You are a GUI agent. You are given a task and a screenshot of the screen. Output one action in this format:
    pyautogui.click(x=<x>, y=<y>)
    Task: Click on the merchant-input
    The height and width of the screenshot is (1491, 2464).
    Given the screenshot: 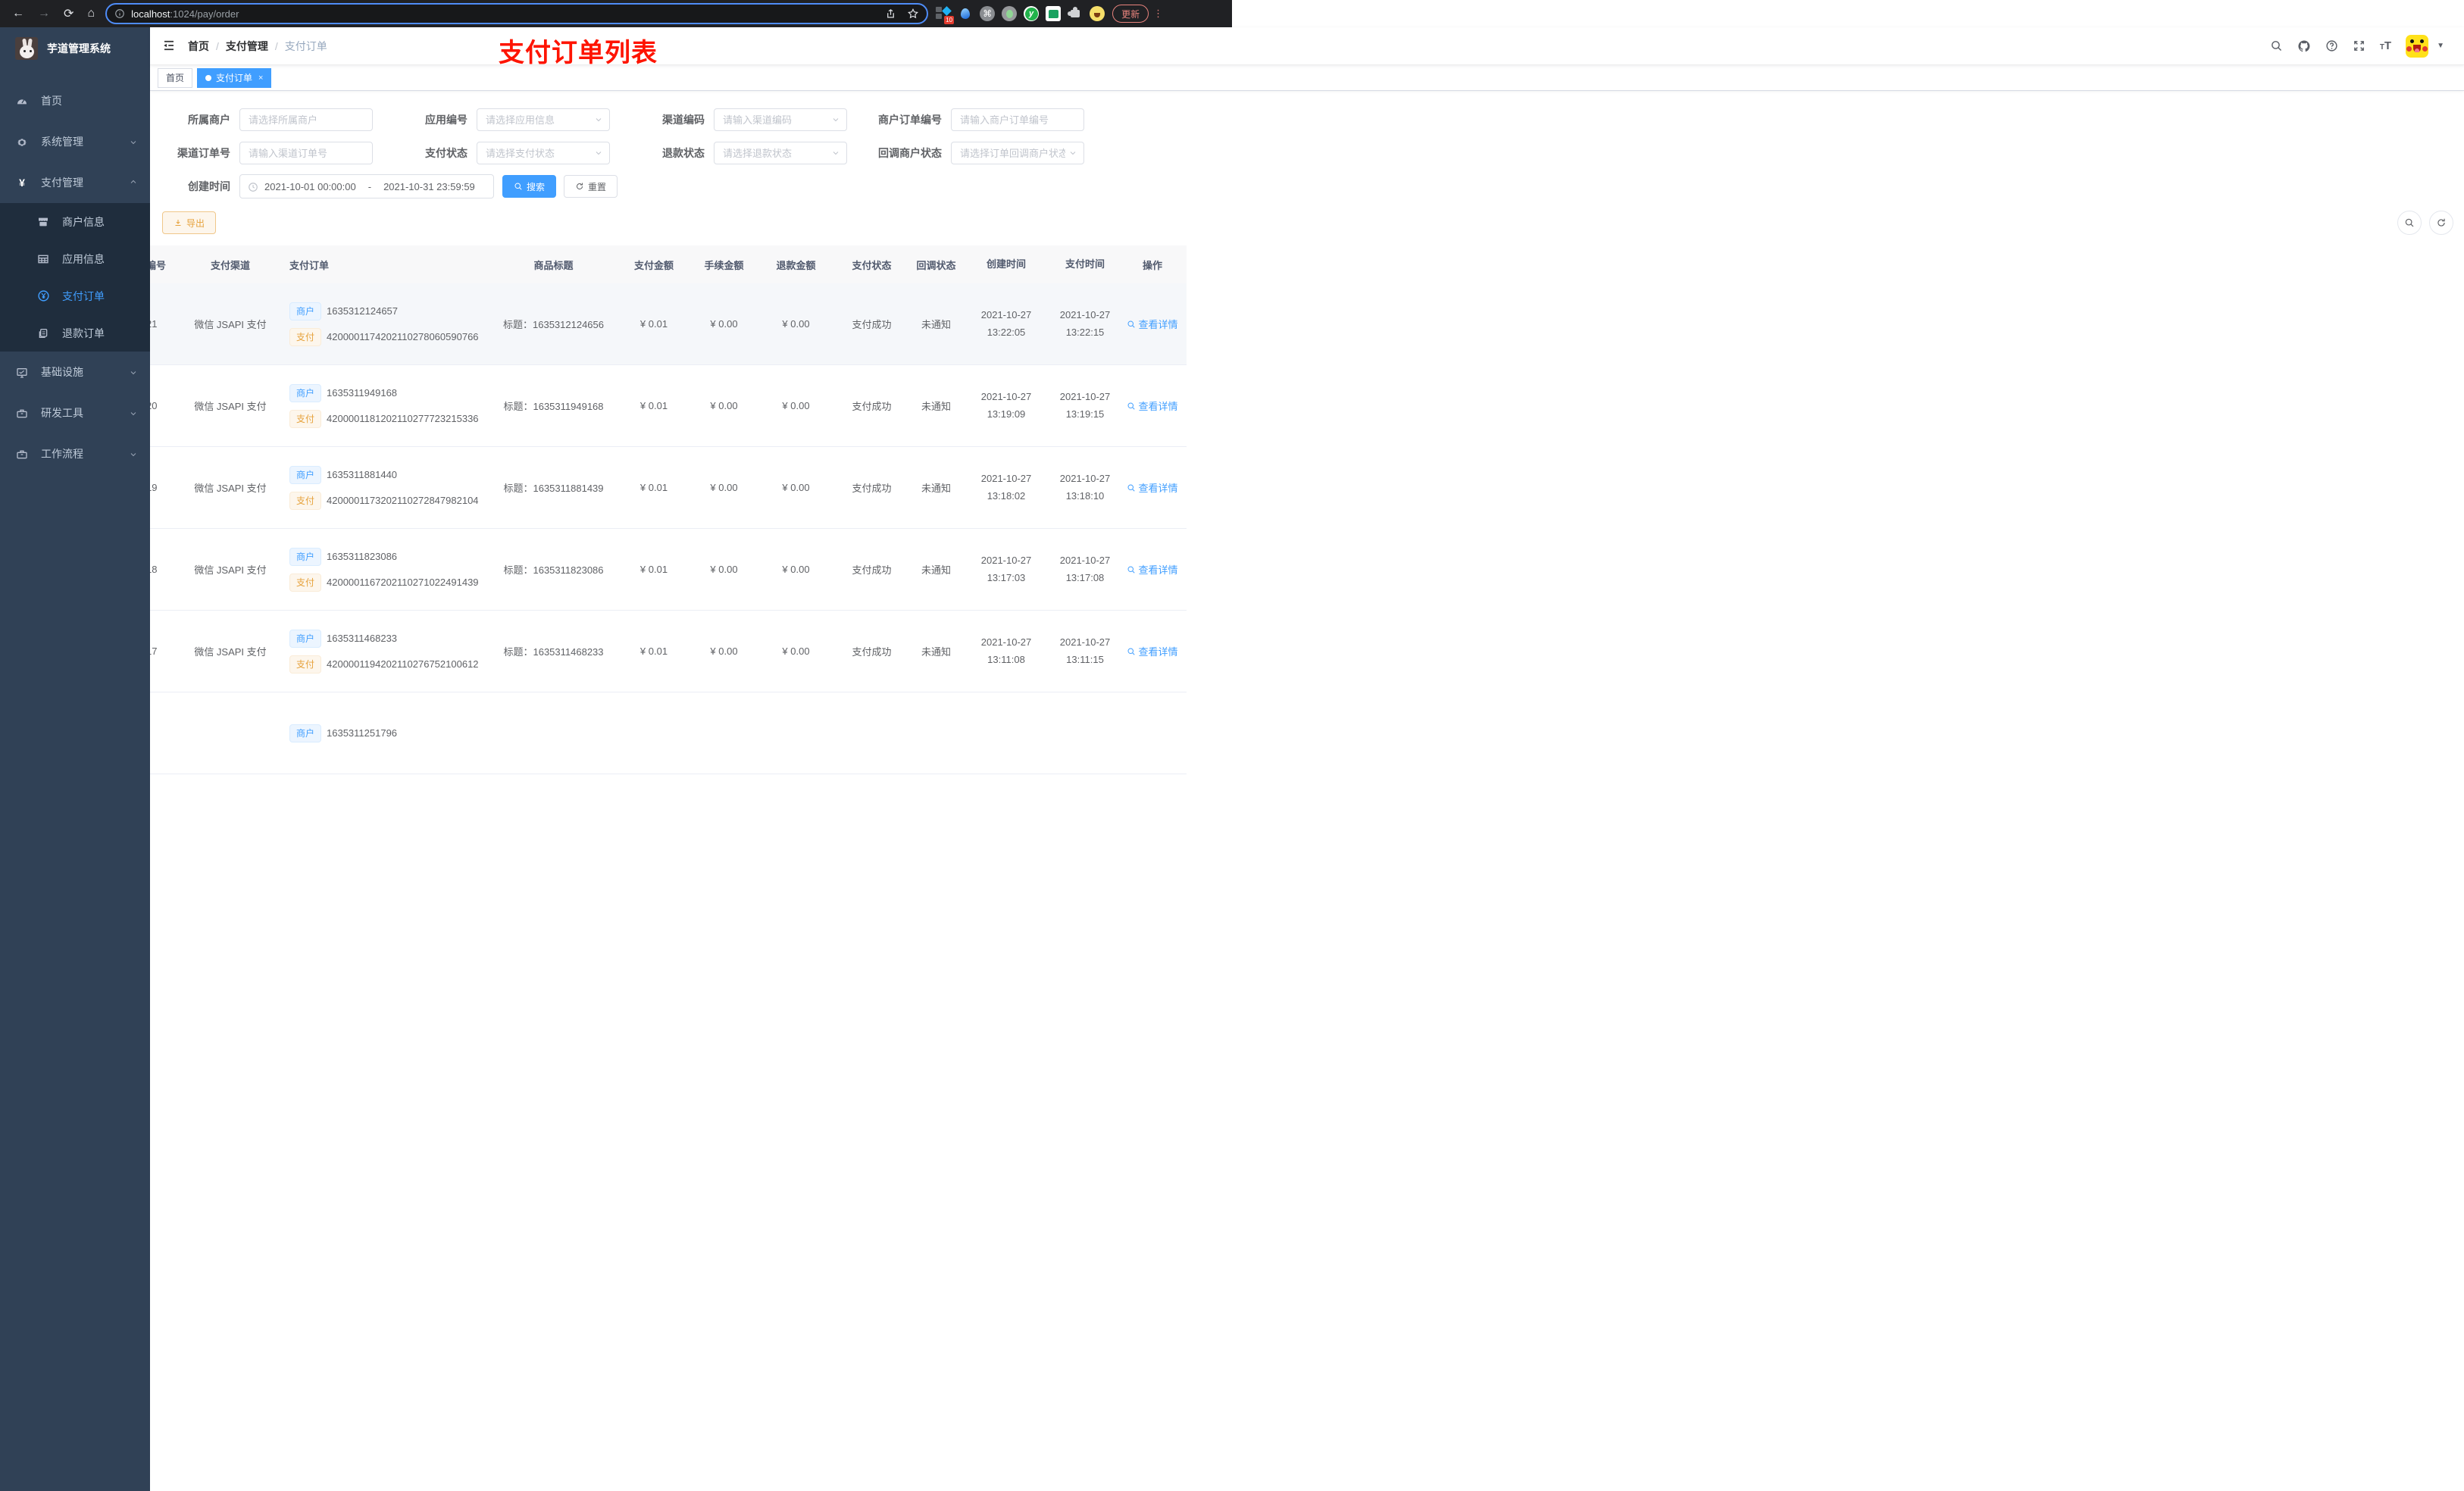 What is the action you would take?
    pyautogui.click(x=306, y=119)
    